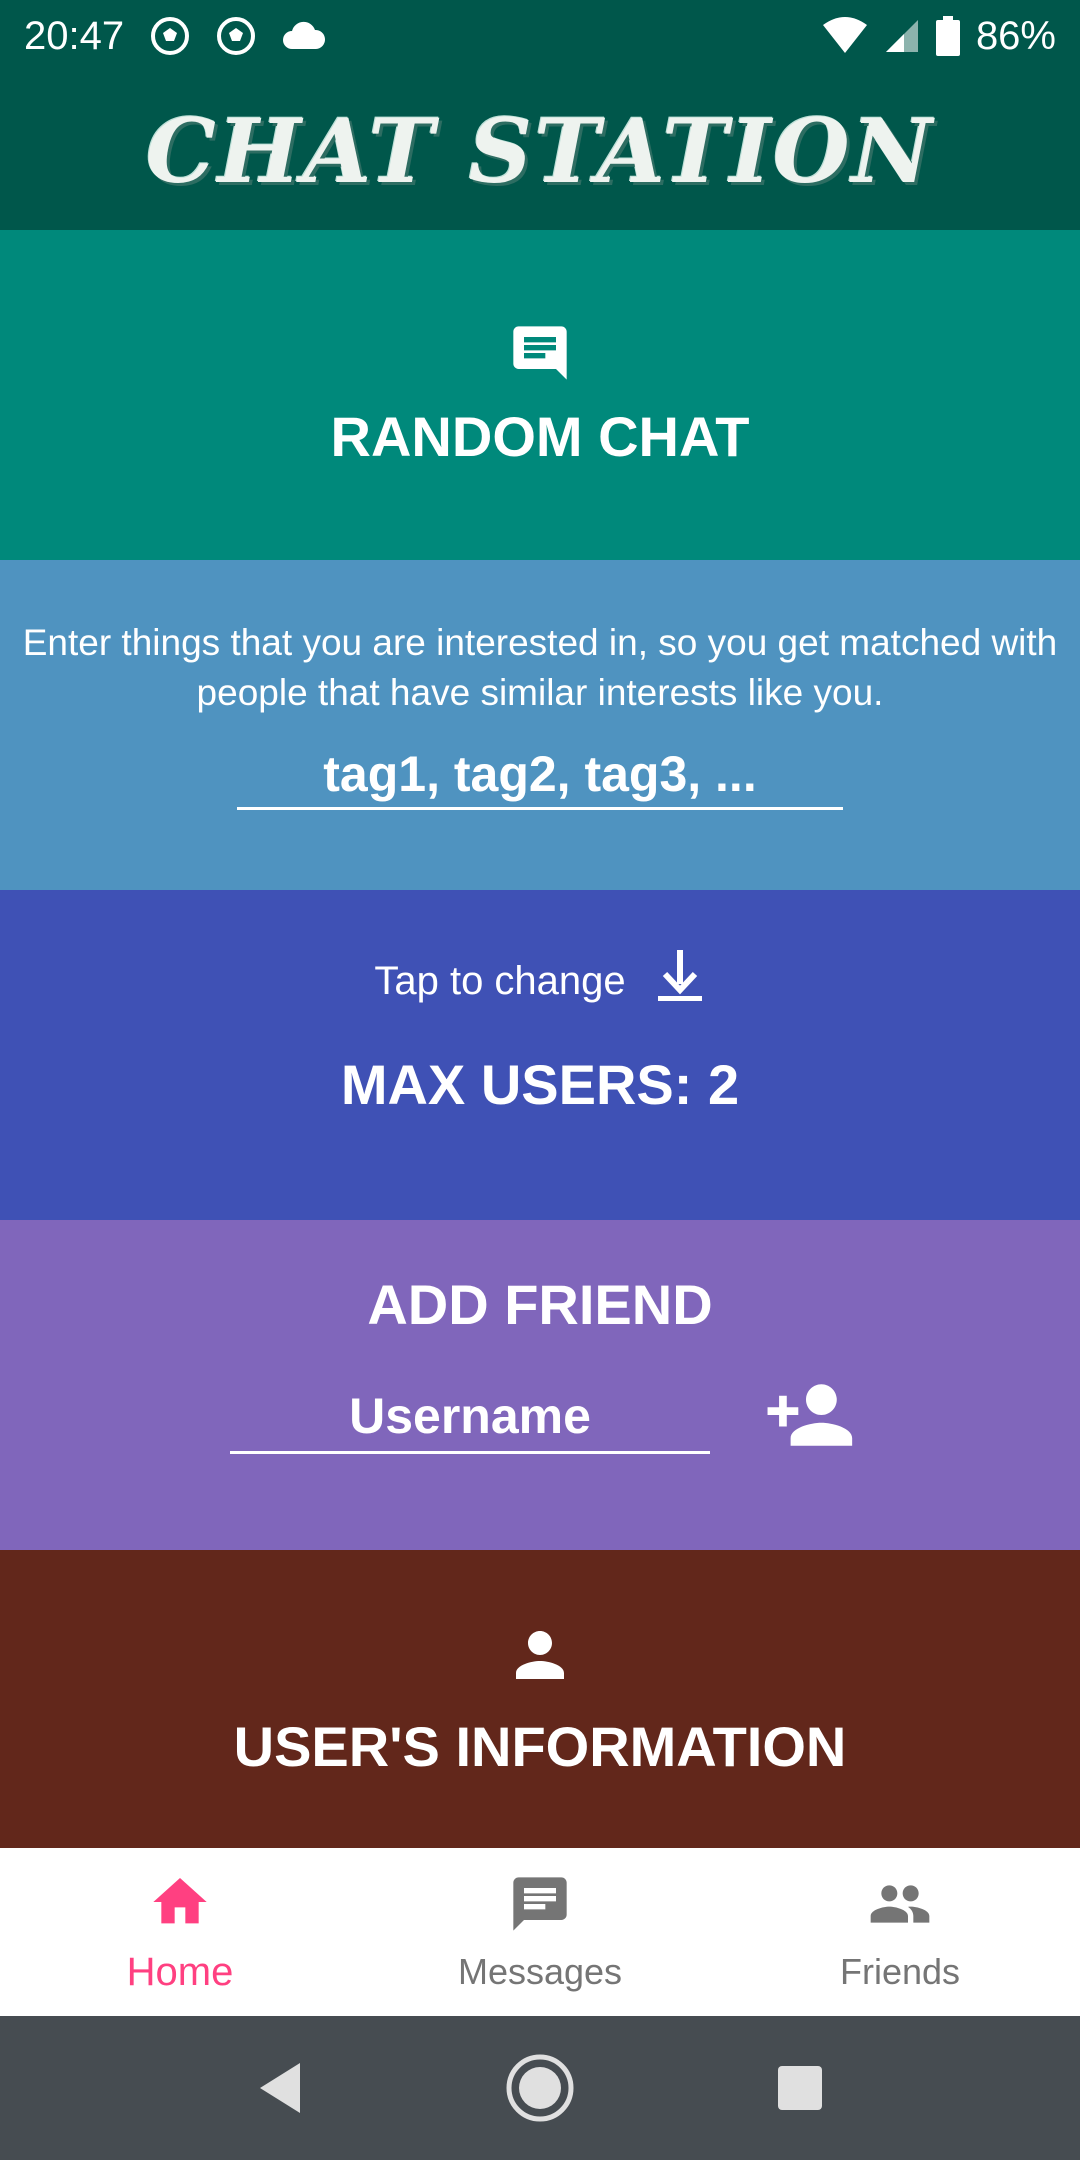 Image resolution: width=1080 pixels, height=2160 pixels. Describe the element at coordinates (540, 436) in the screenshot. I see `random-chat-label: RANDOM CHAT` at that location.